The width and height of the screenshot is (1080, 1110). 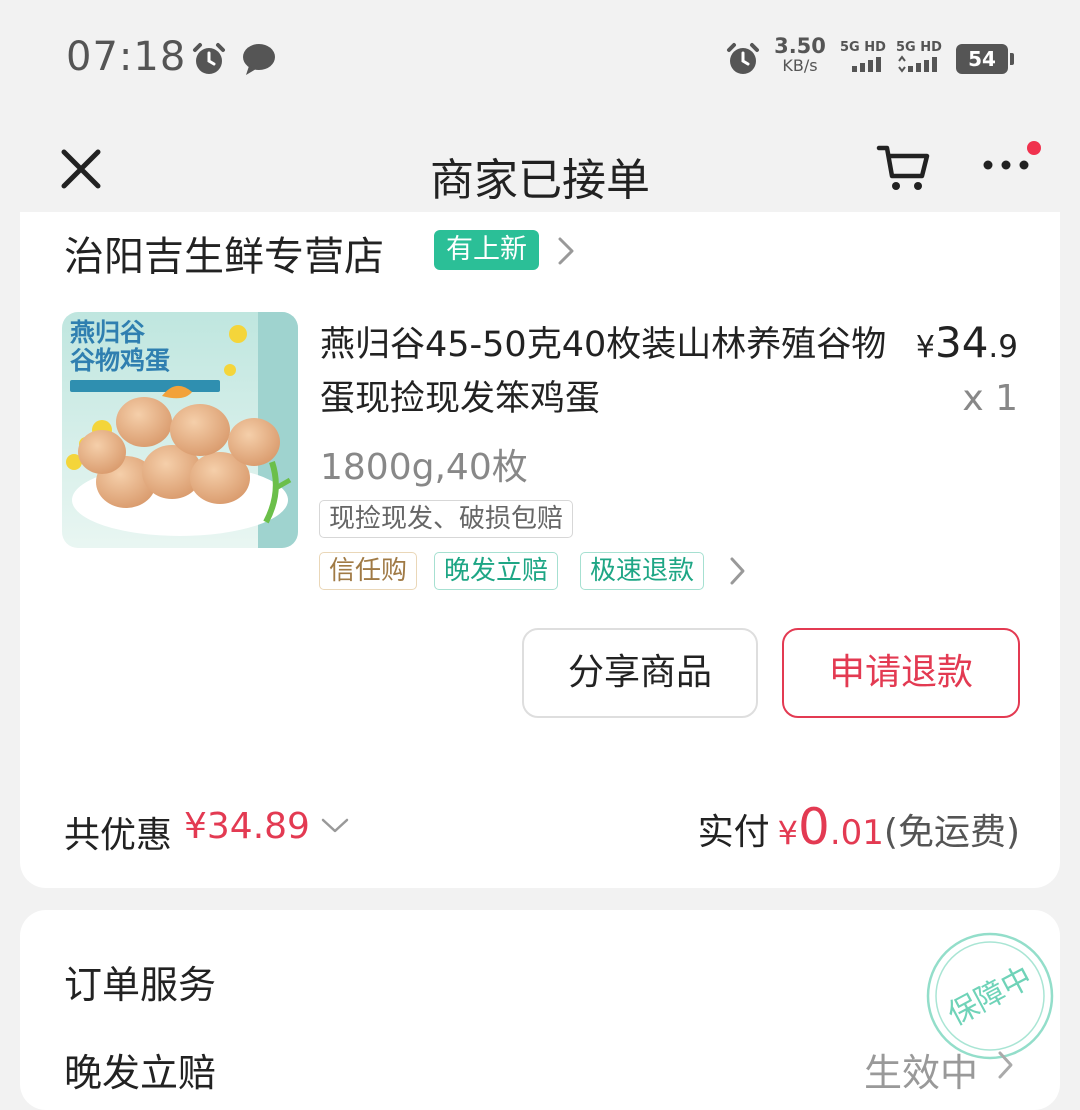 I want to click on battery-level: 54, so click(x=982, y=59).